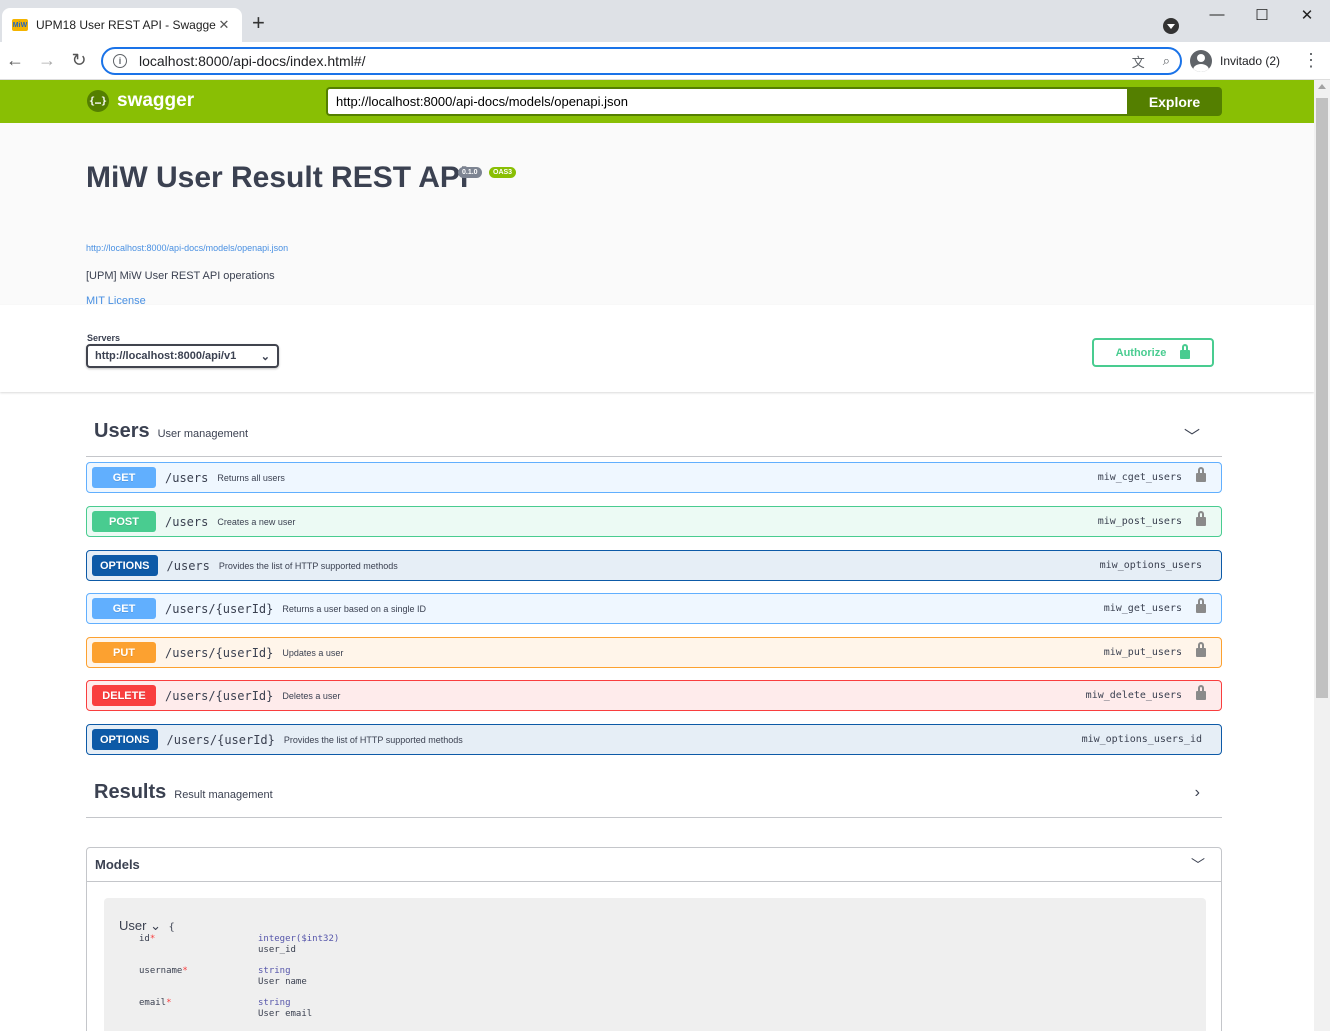 This screenshot has width=1330, height=1031. I want to click on new-tab-button: +, so click(258, 23).